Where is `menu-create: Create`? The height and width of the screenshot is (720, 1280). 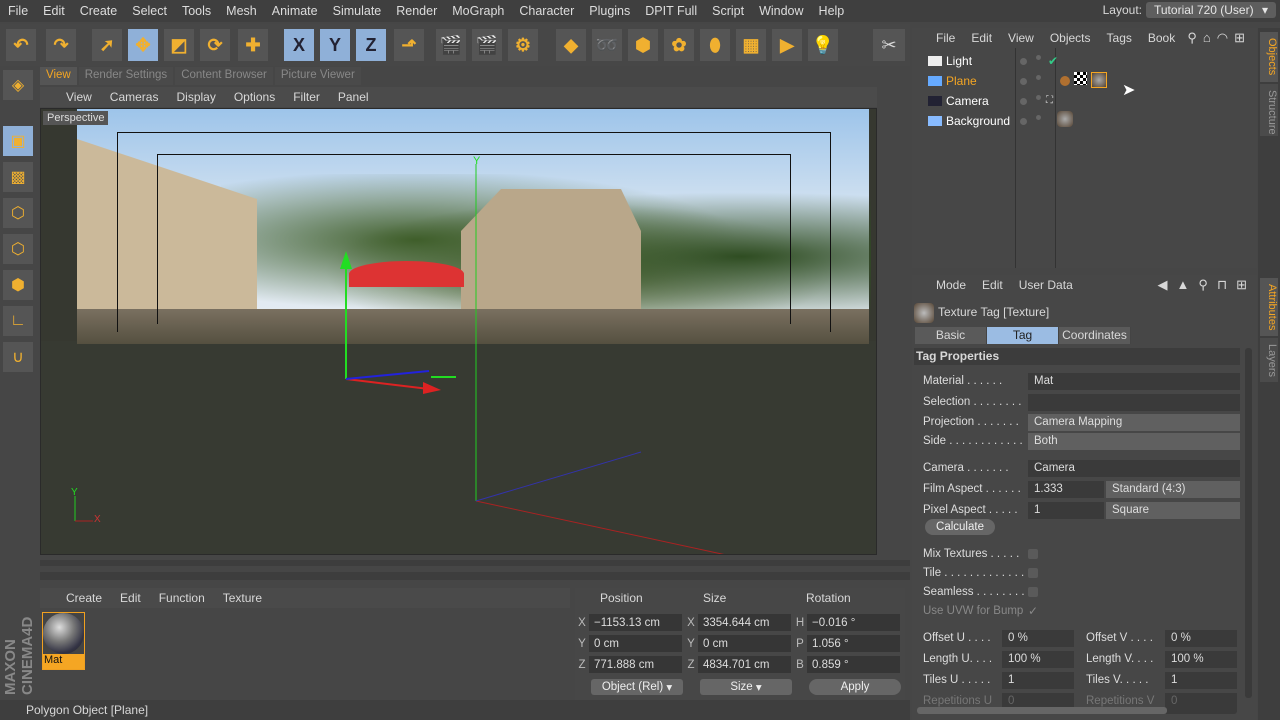
menu-create: Create is located at coordinates (99, 11).